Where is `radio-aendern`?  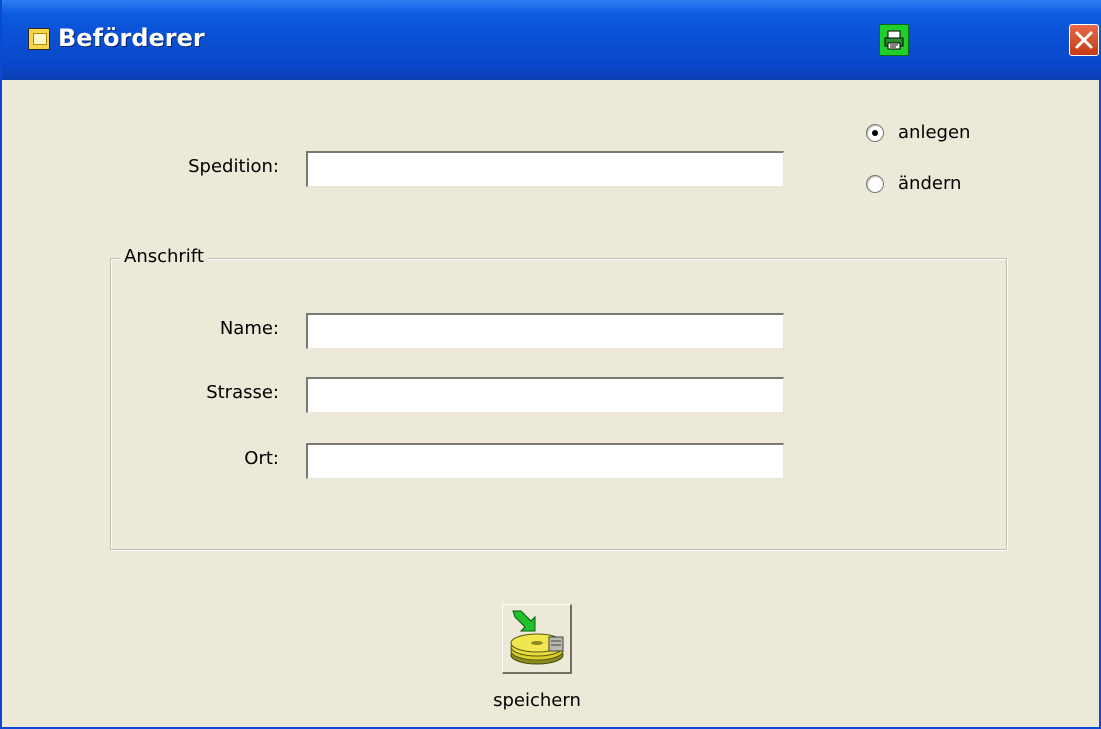
radio-aendern is located at coordinates (875, 184).